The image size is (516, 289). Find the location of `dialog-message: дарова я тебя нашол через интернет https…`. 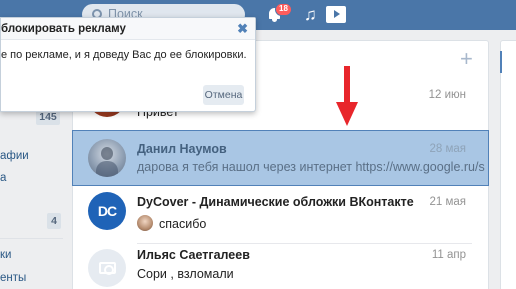

dialog-message: дарова я тебя нашол через интернет https… is located at coordinates (311, 167).